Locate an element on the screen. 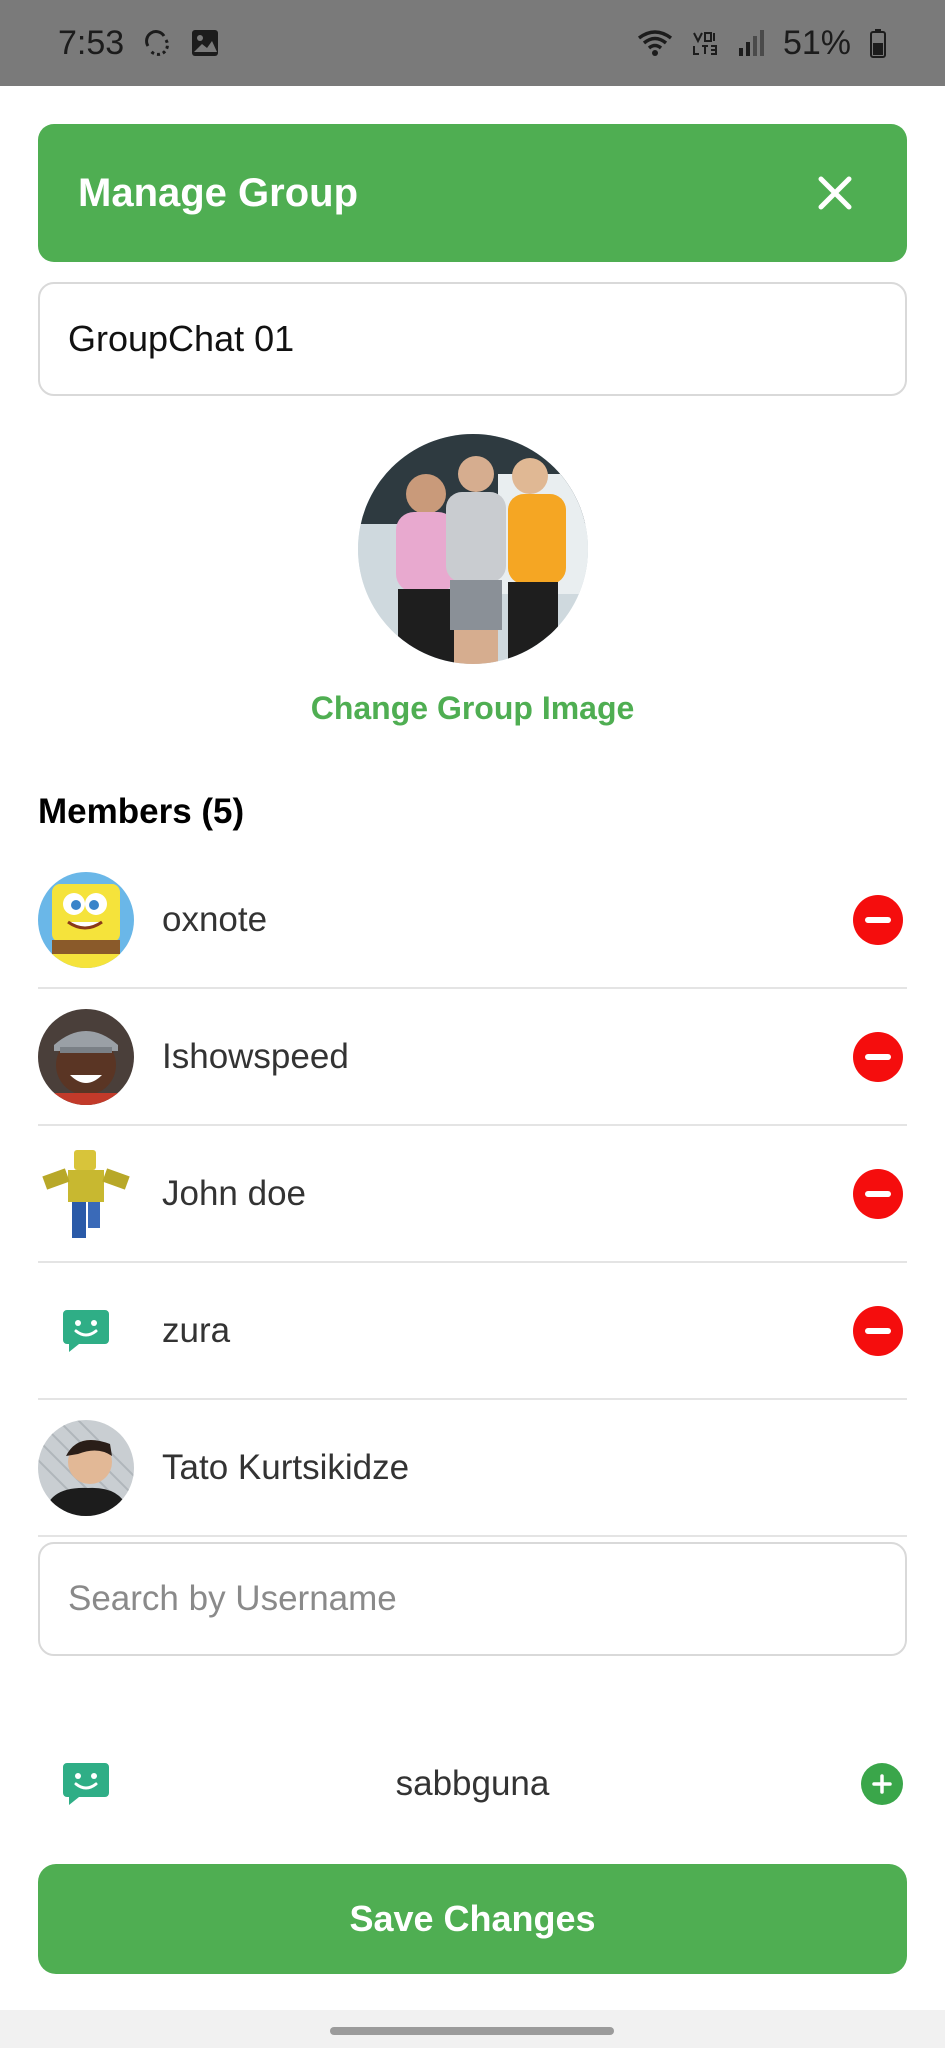 This screenshot has height=2048, width=945. signal-icon is located at coordinates (751, 43).